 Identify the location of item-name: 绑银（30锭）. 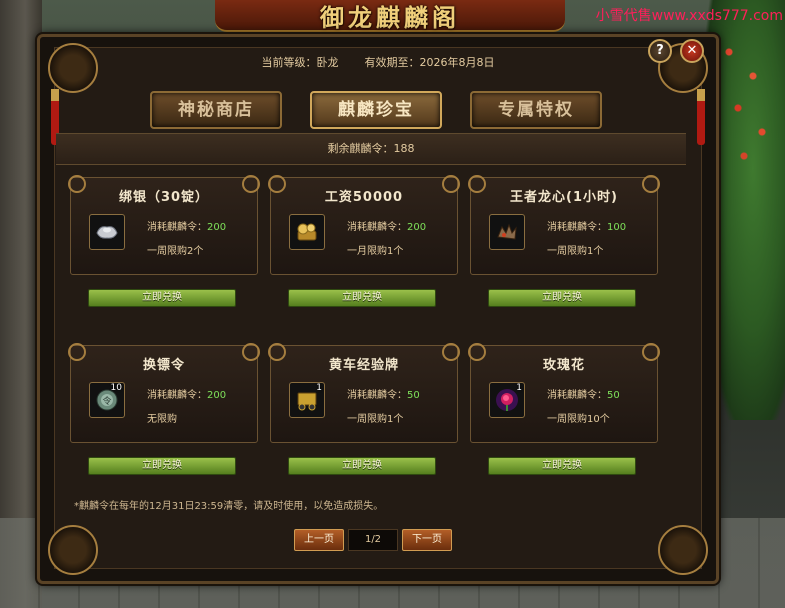
(164, 197).